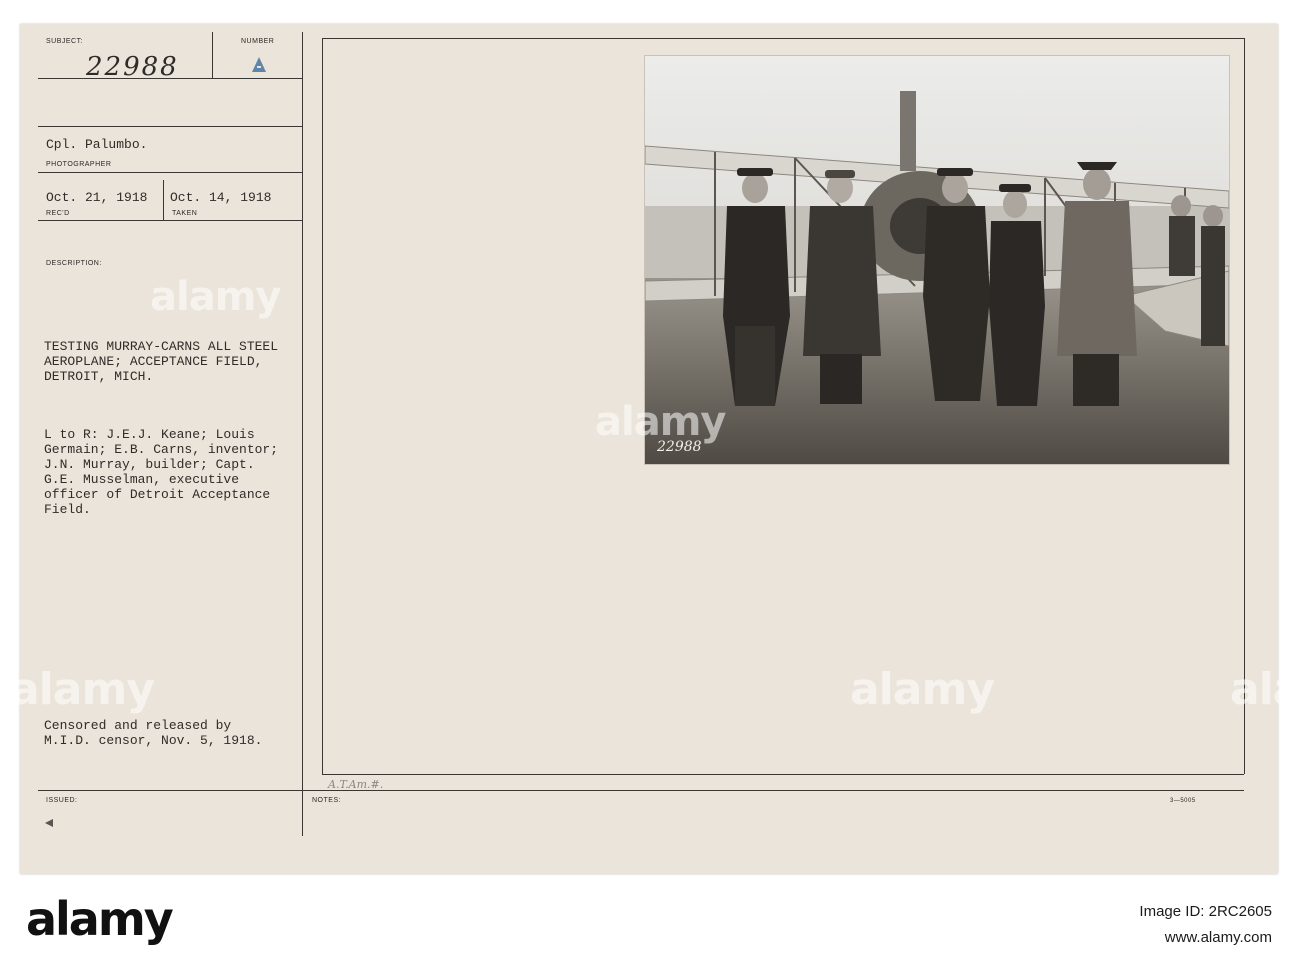  What do you see at coordinates (58, 213) in the screenshot?
I see `received-label: REC'D` at bounding box center [58, 213].